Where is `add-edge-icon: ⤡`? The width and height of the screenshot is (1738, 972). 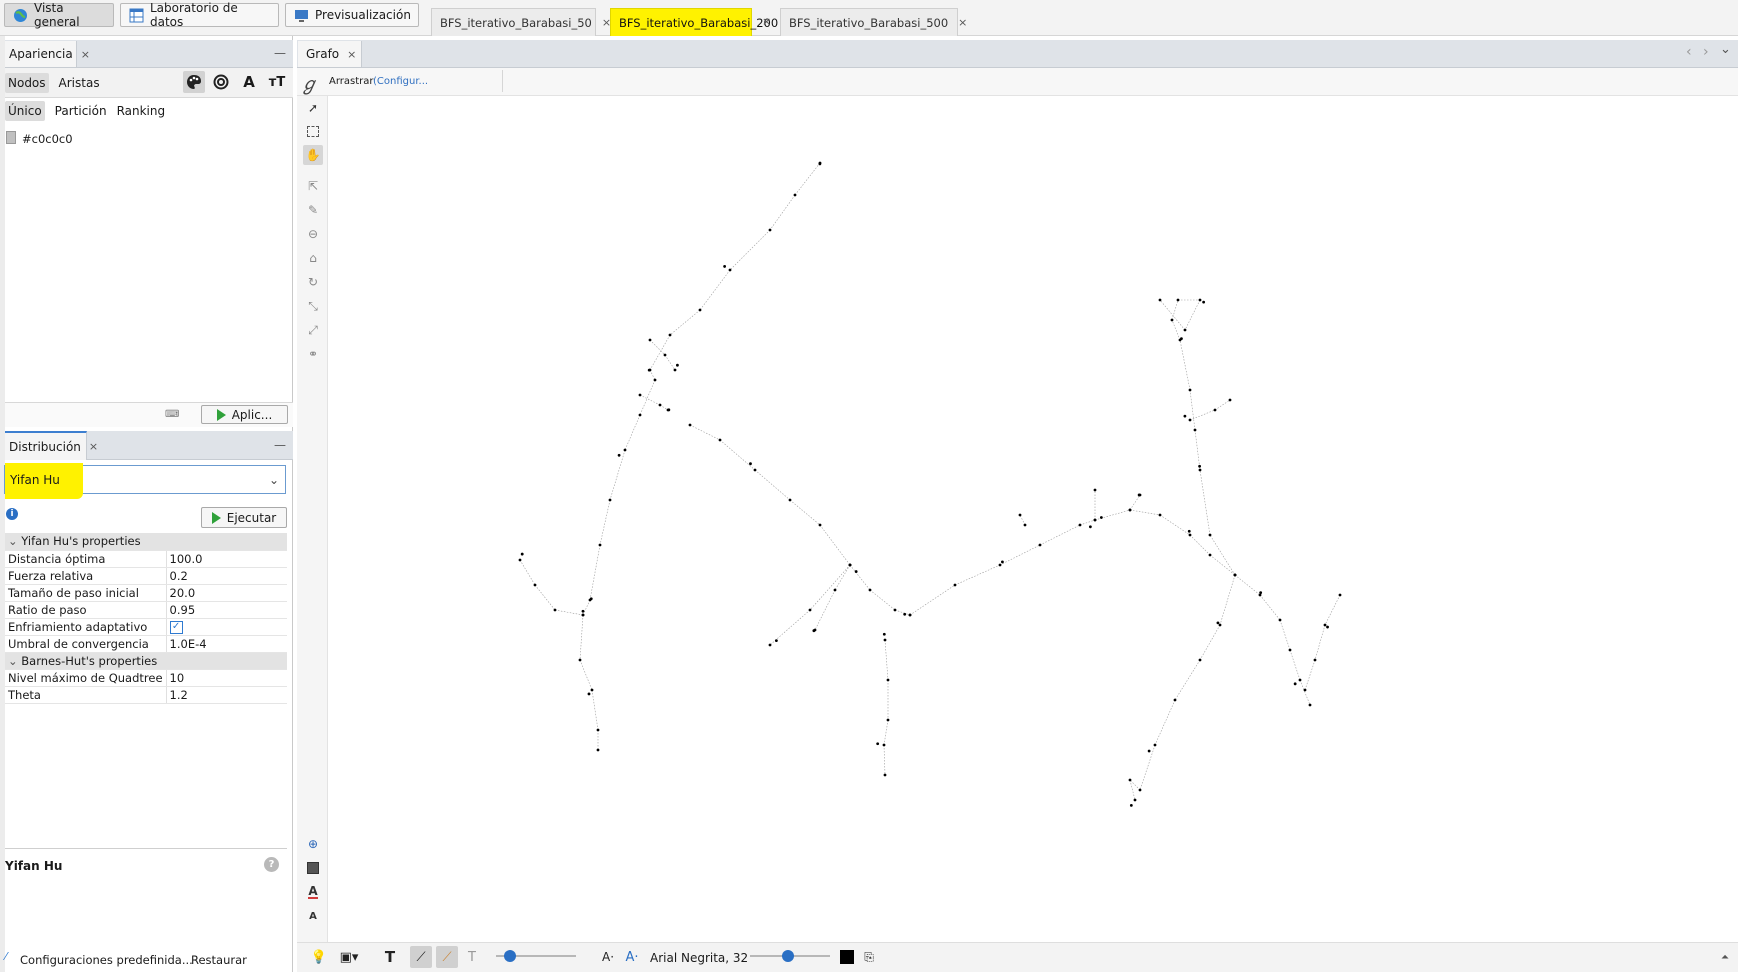
add-edge-icon: ⤡ is located at coordinates (313, 306).